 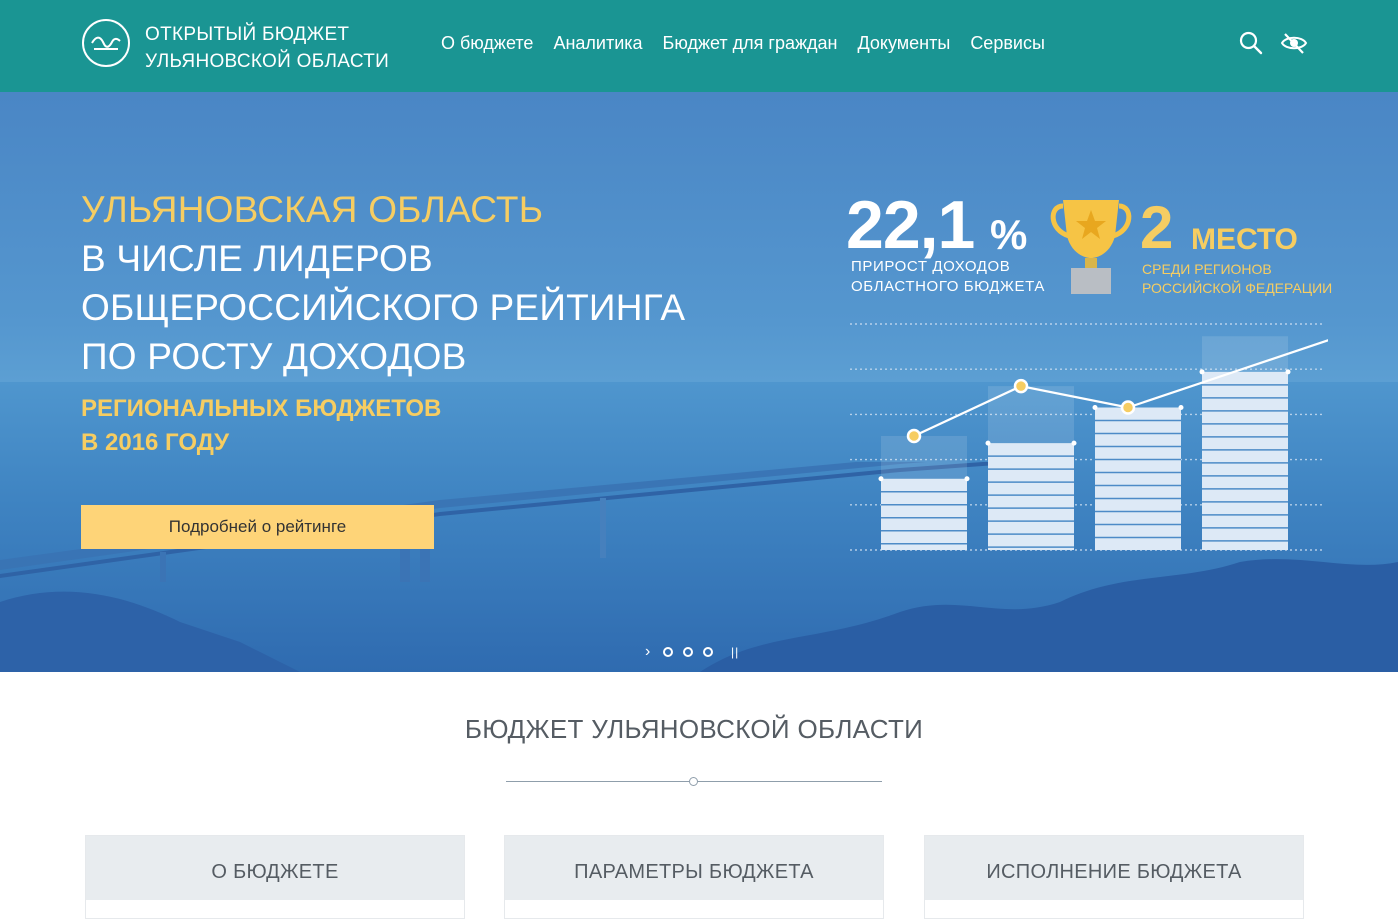 I want to click on search-icon, so click(x=1251, y=43).